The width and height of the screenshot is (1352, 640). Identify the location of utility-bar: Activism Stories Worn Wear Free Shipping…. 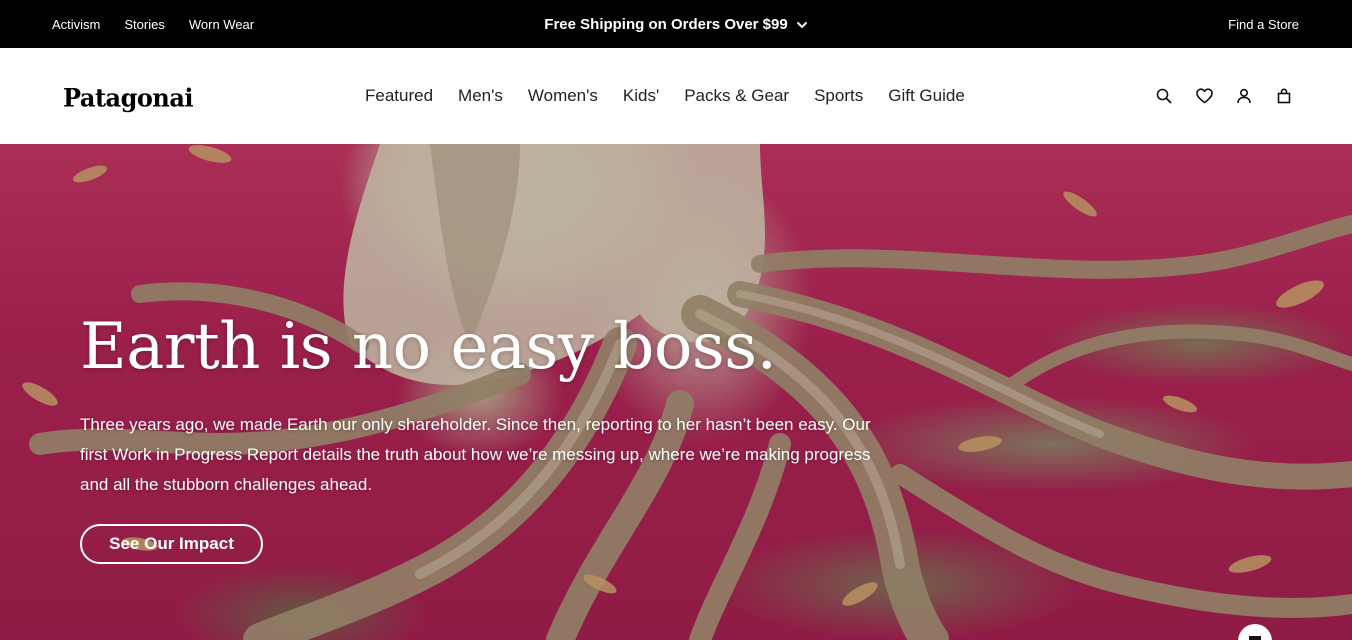
(676, 24).